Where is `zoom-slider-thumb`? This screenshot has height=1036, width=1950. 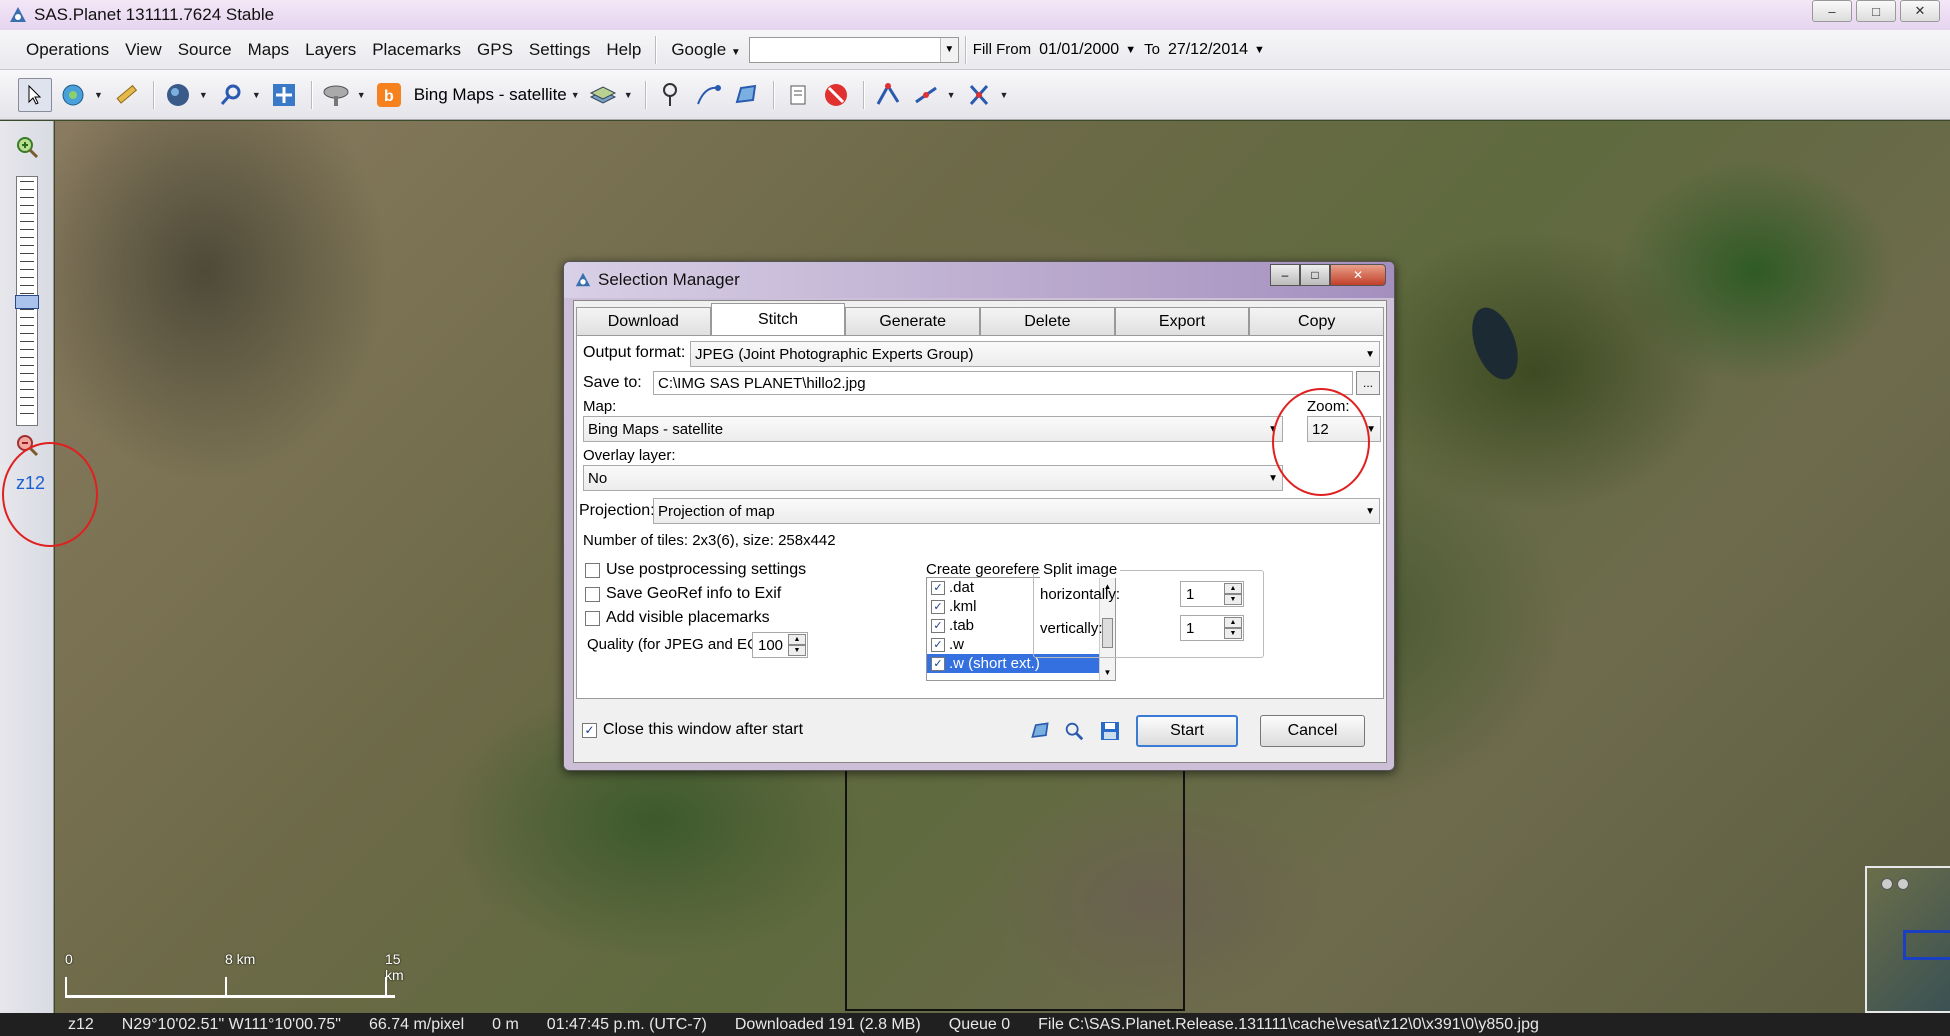 zoom-slider-thumb is located at coordinates (27, 302).